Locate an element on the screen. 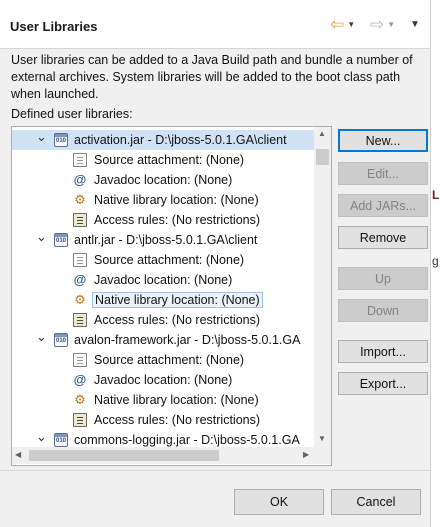 The height and width of the screenshot is (527, 440). background-editor-strip: L g is located at coordinates (435, 263).